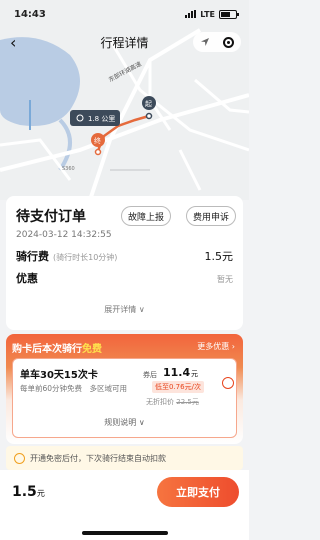  What do you see at coordinates (124, 278) in the screenshot?
I see `discount-row: 优惠 暂无` at bounding box center [124, 278].